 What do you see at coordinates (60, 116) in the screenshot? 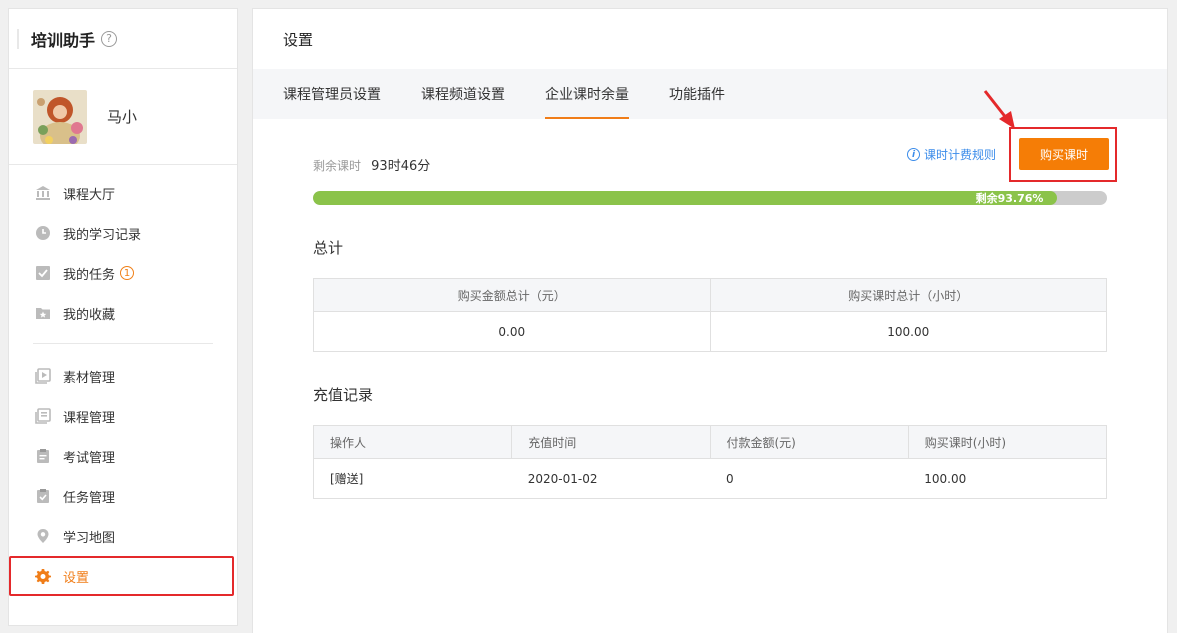
I see `avatar` at bounding box center [60, 116].